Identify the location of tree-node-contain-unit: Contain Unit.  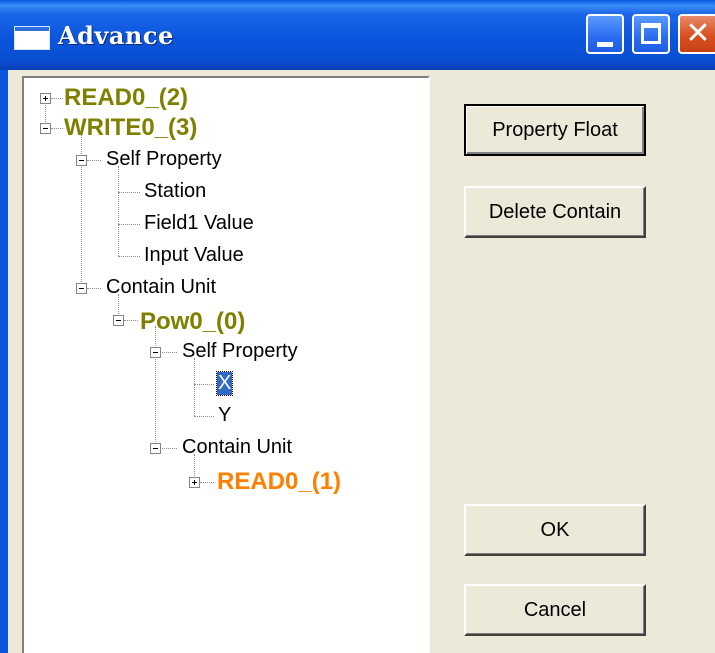
(161, 287).